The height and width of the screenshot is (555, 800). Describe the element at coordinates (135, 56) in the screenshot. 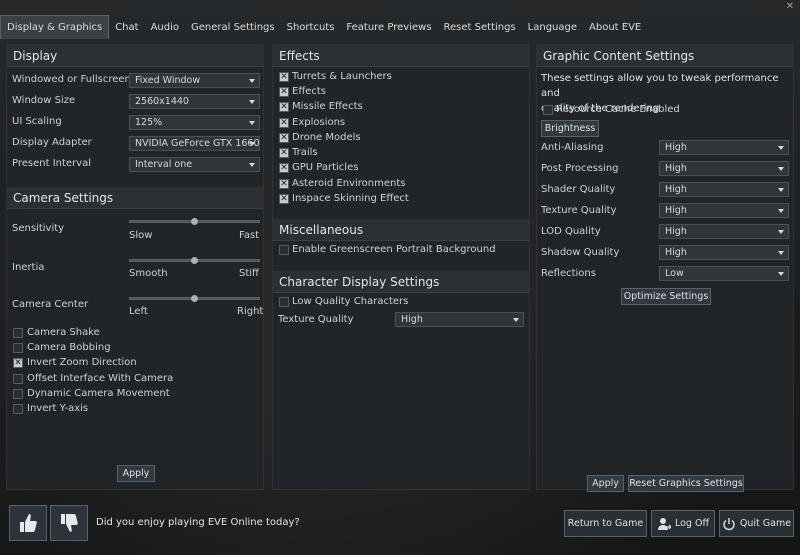

I see `display-section-title: Display` at that location.